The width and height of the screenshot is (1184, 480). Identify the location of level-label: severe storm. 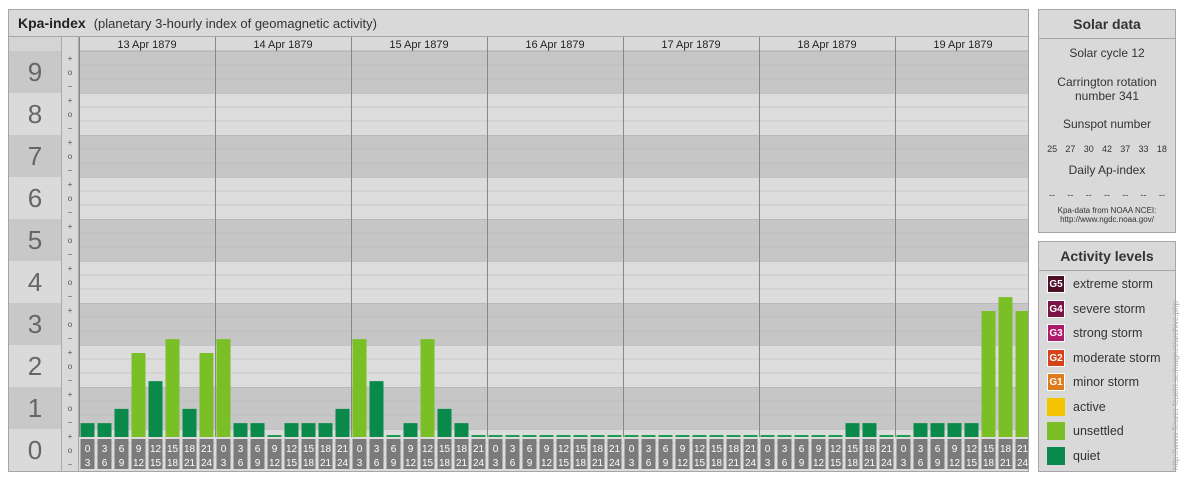
(1109, 308).